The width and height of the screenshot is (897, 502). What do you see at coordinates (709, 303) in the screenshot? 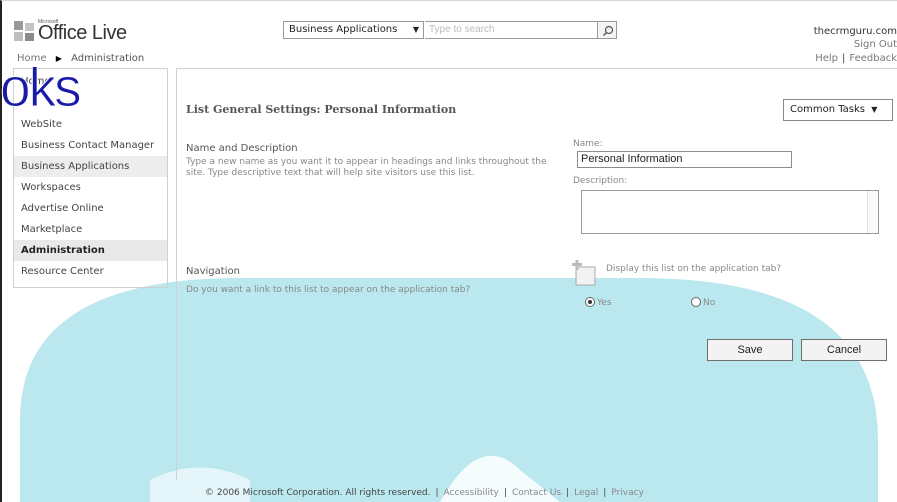
I see `radio-no-label: No` at bounding box center [709, 303].